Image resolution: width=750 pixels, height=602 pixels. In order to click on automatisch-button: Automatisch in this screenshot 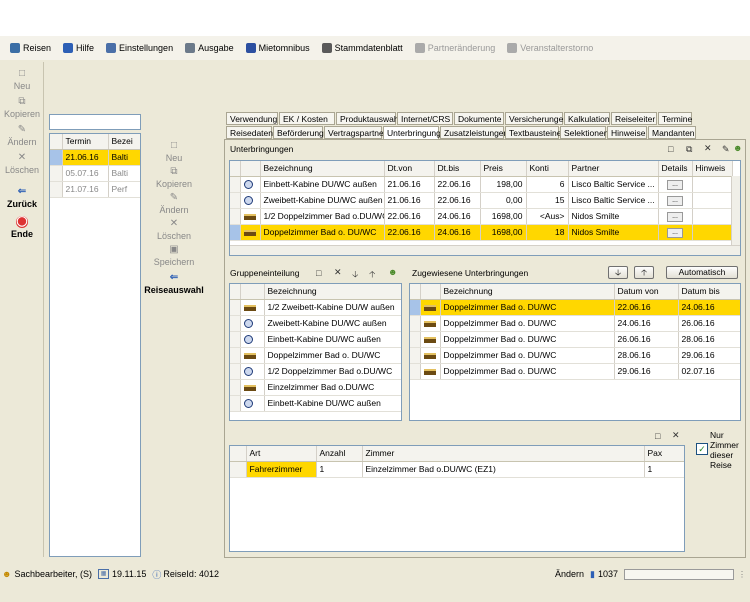, I will do `click(702, 272)`.